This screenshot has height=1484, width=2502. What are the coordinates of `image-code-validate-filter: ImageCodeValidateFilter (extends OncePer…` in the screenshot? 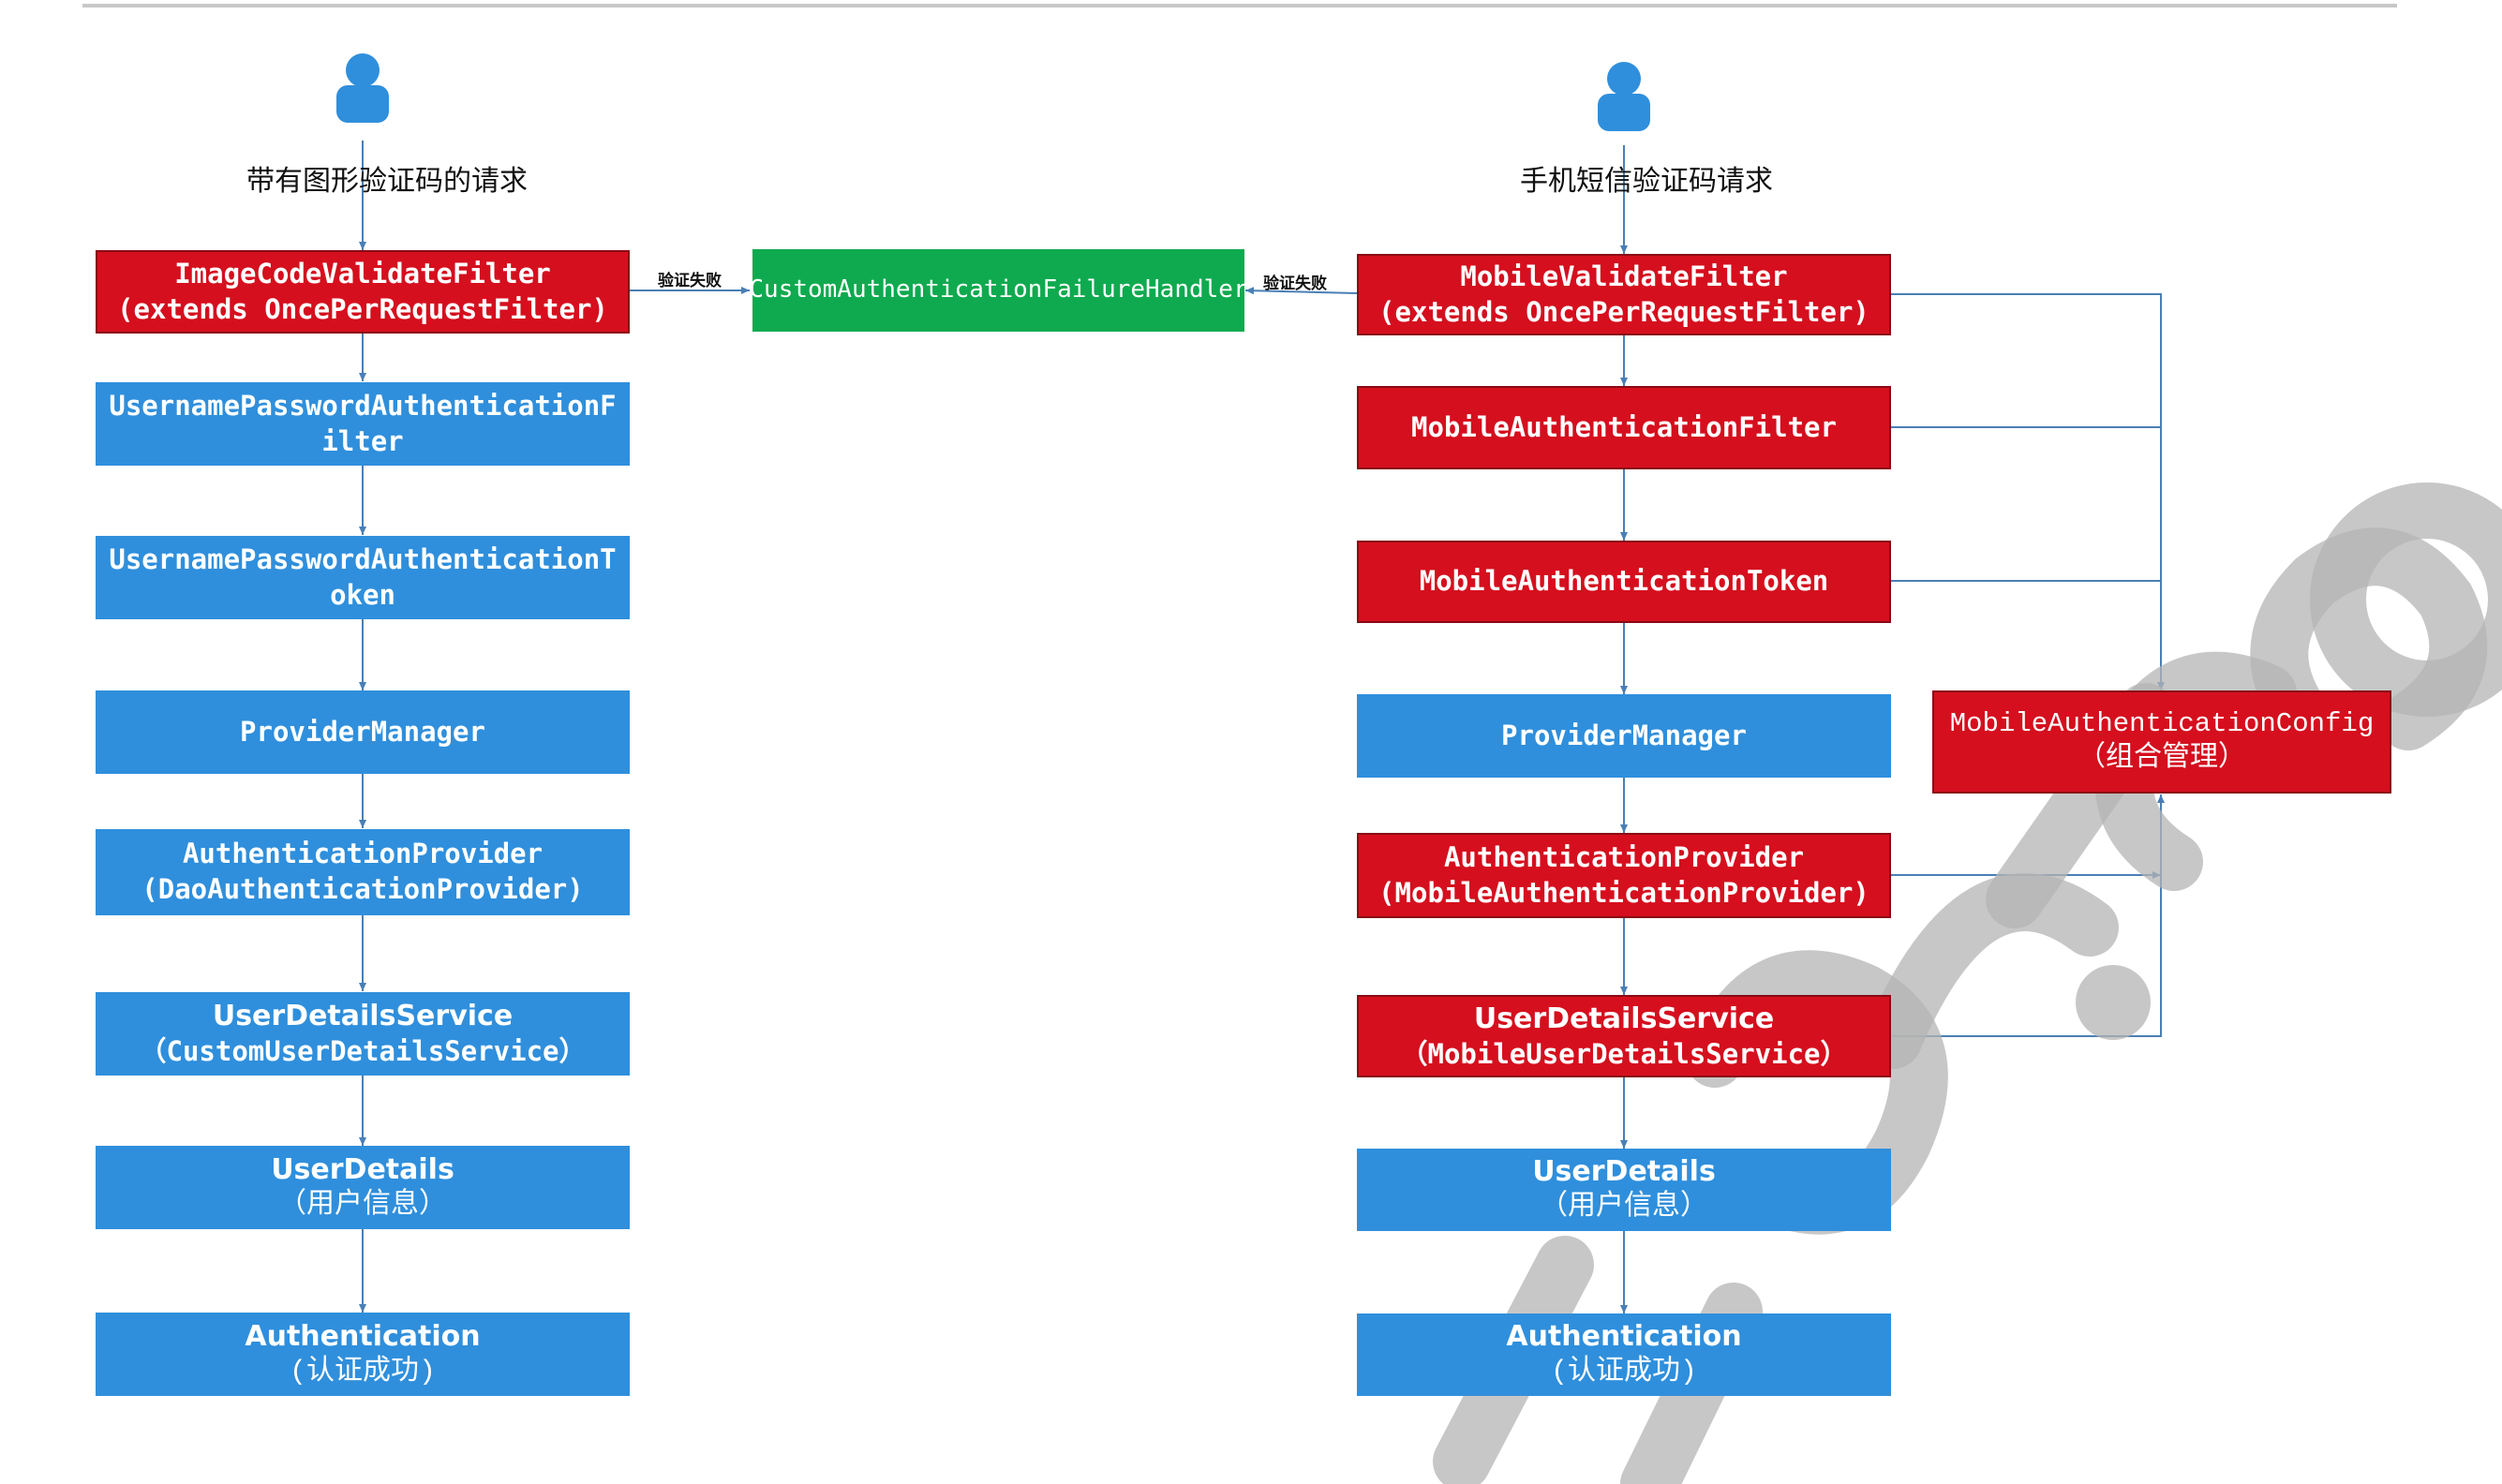 It's located at (363, 292).